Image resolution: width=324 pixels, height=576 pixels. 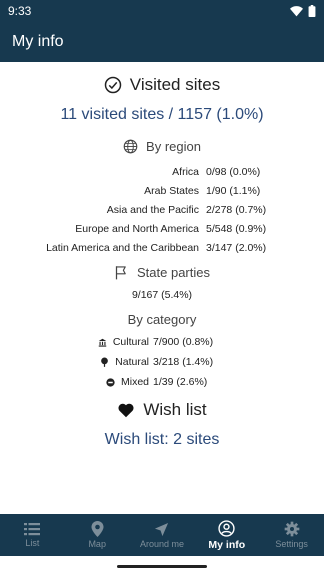 What do you see at coordinates (122, 247) in the screenshot?
I see `region-label: Latin America and the Caribbean` at bounding box center [122, 247].